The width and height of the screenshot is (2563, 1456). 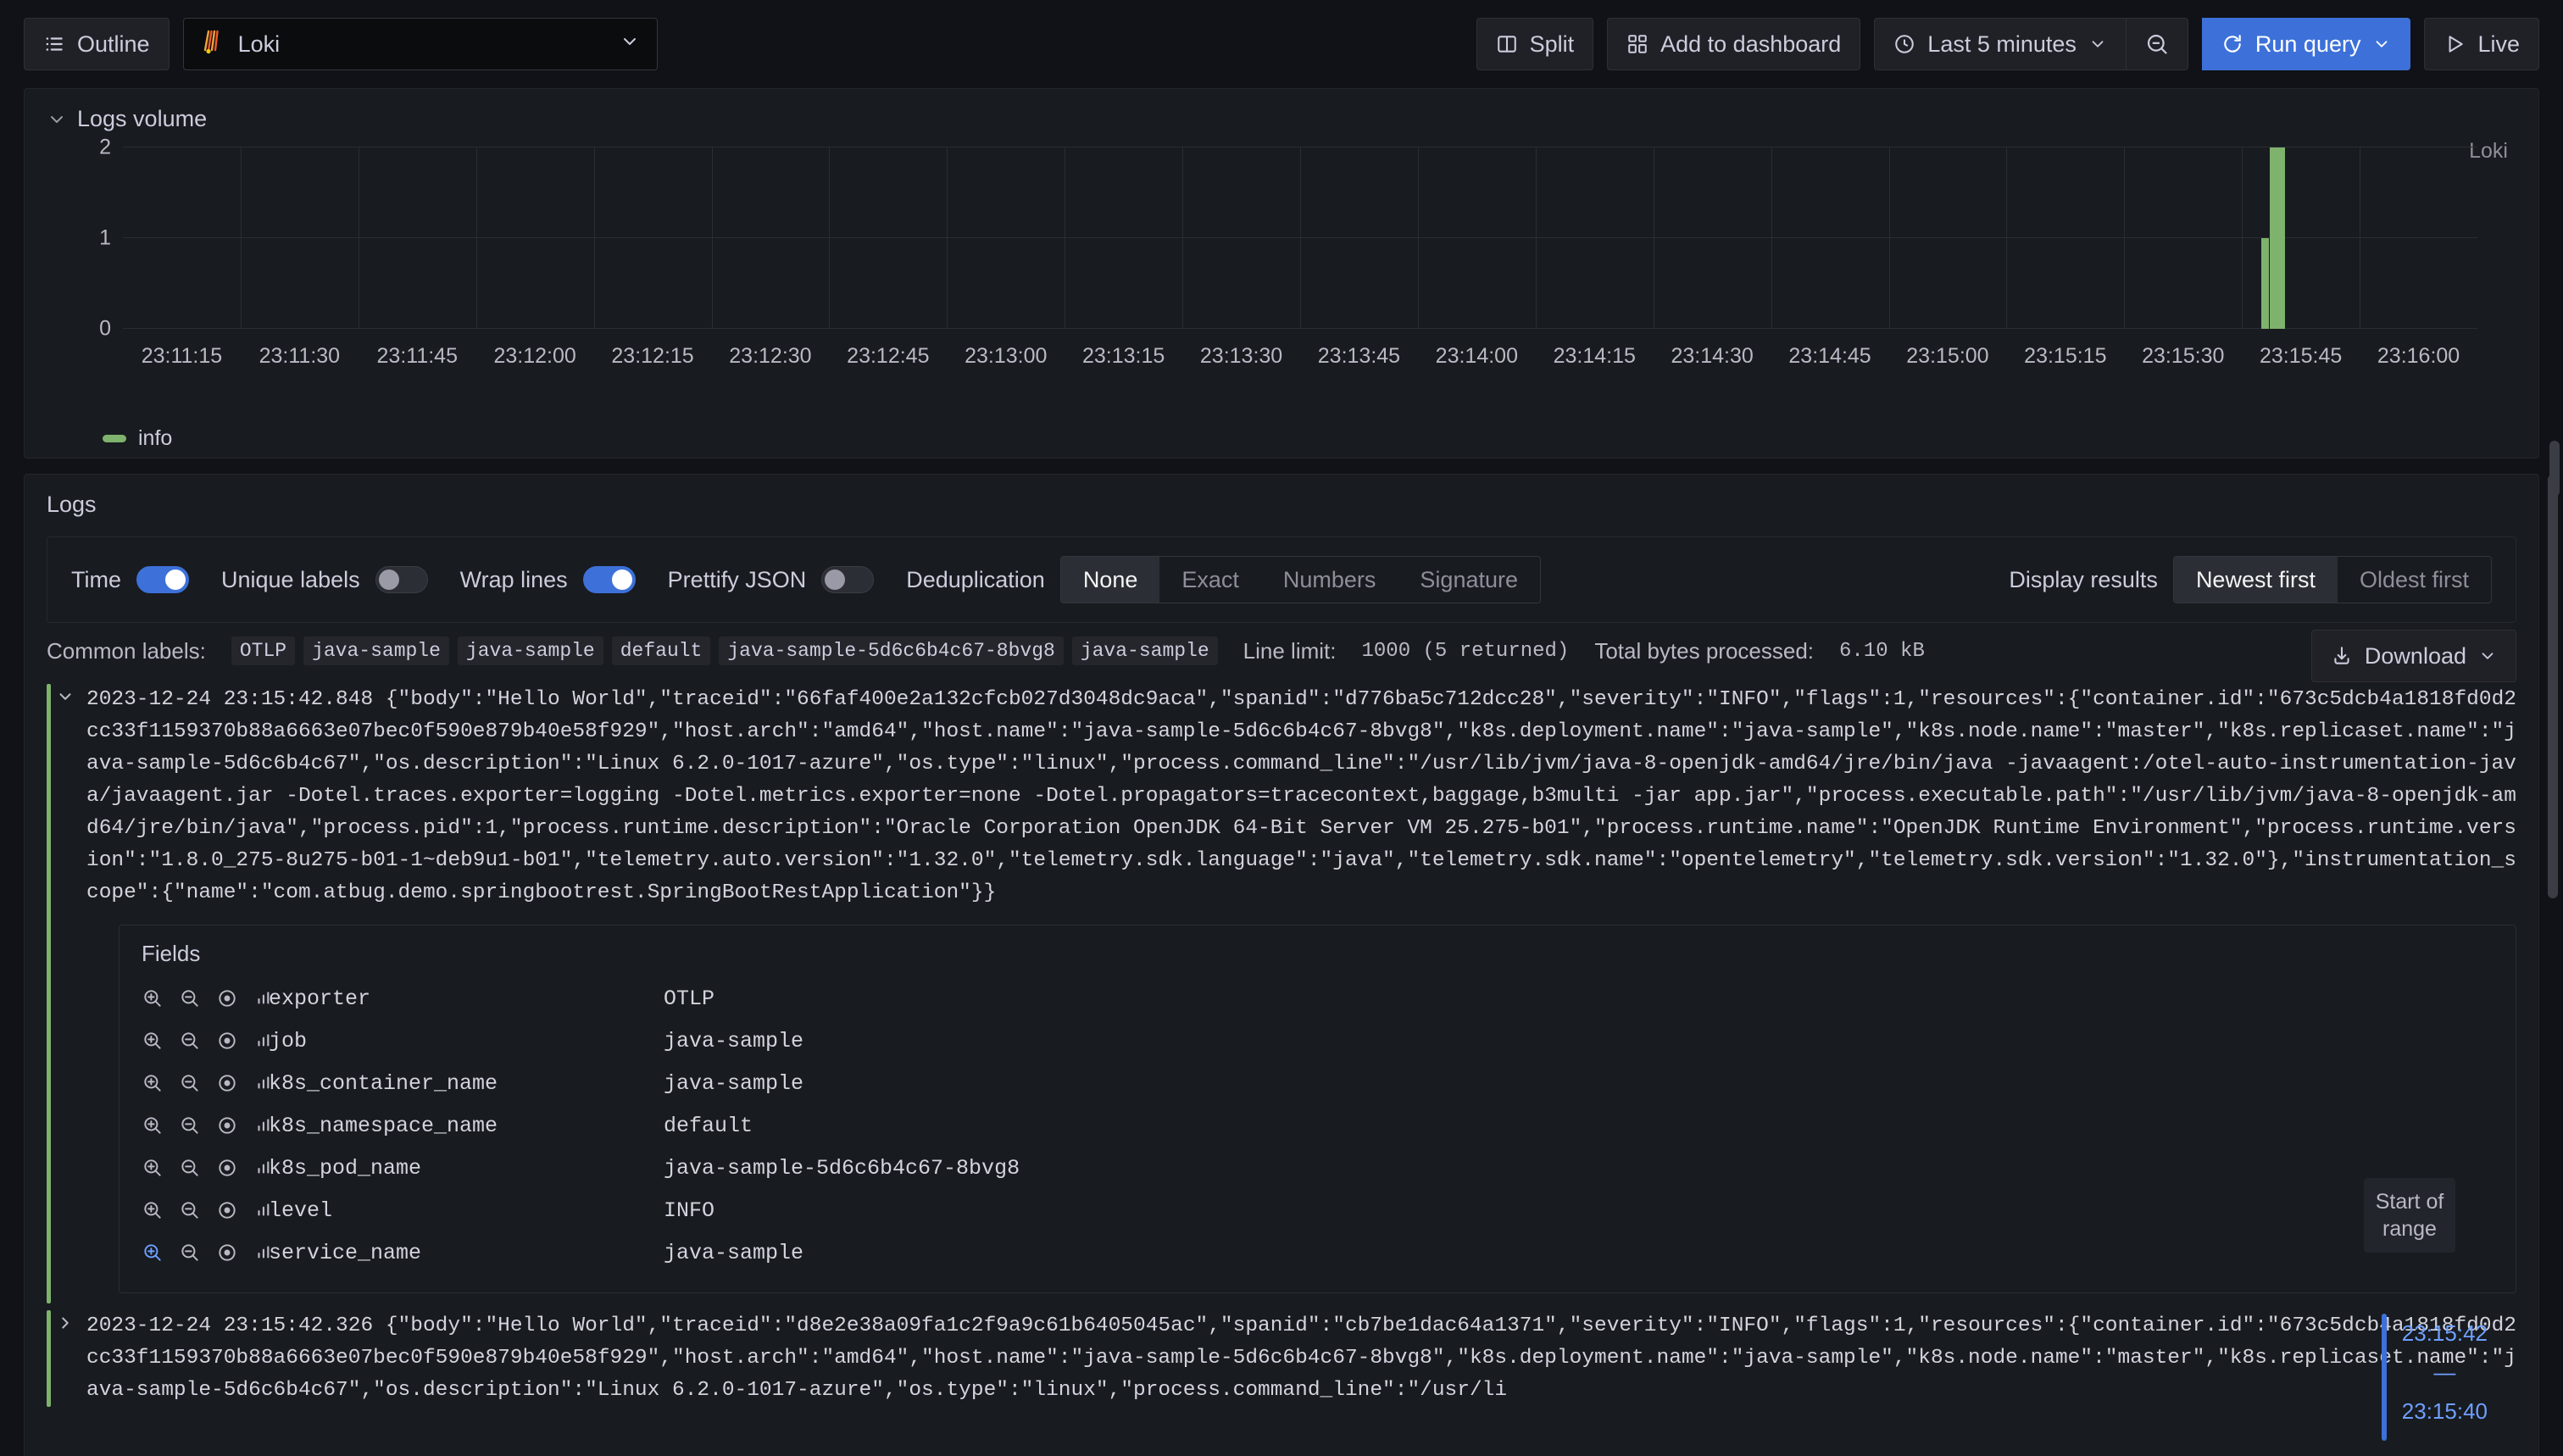 I want to click on deduplication-radio-group: None Exact Numbers Signature, so click(x=1300, y=580).